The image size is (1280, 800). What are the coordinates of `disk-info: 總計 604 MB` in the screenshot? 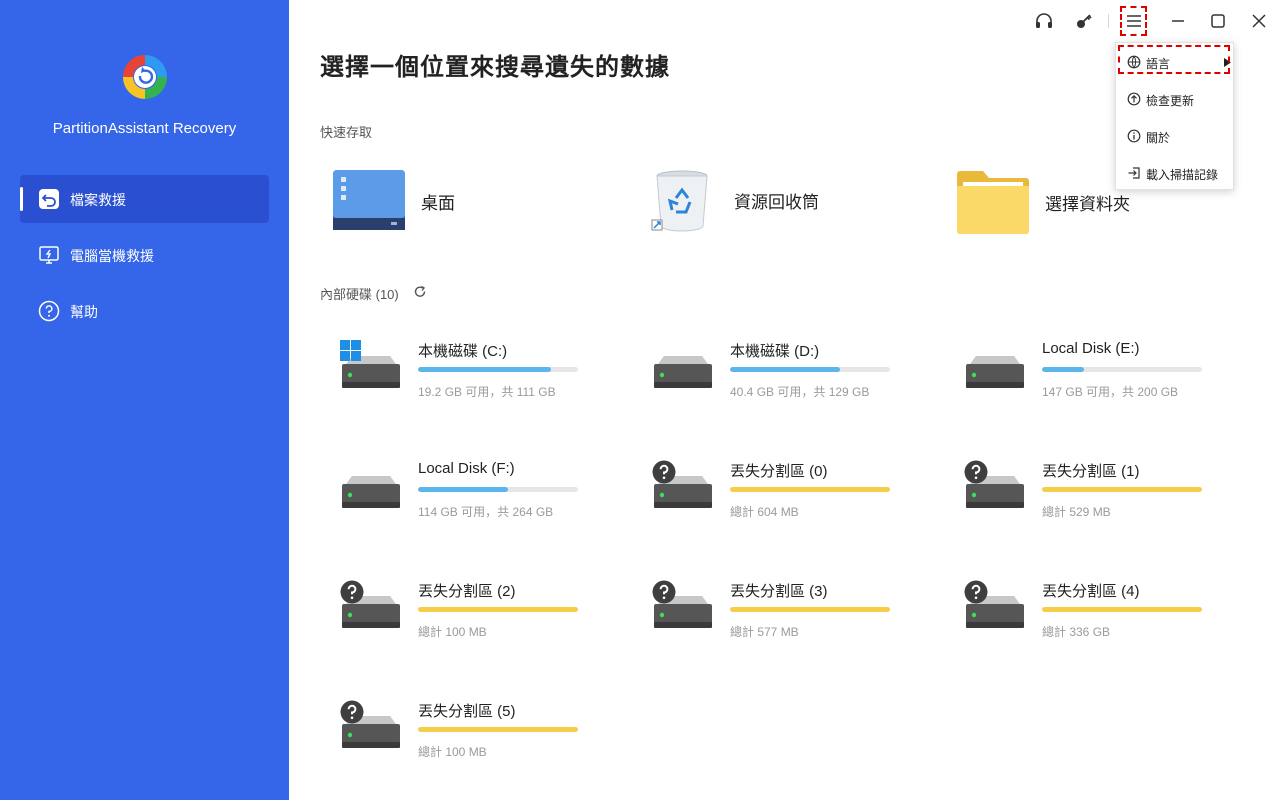 It's located at (764, 512).